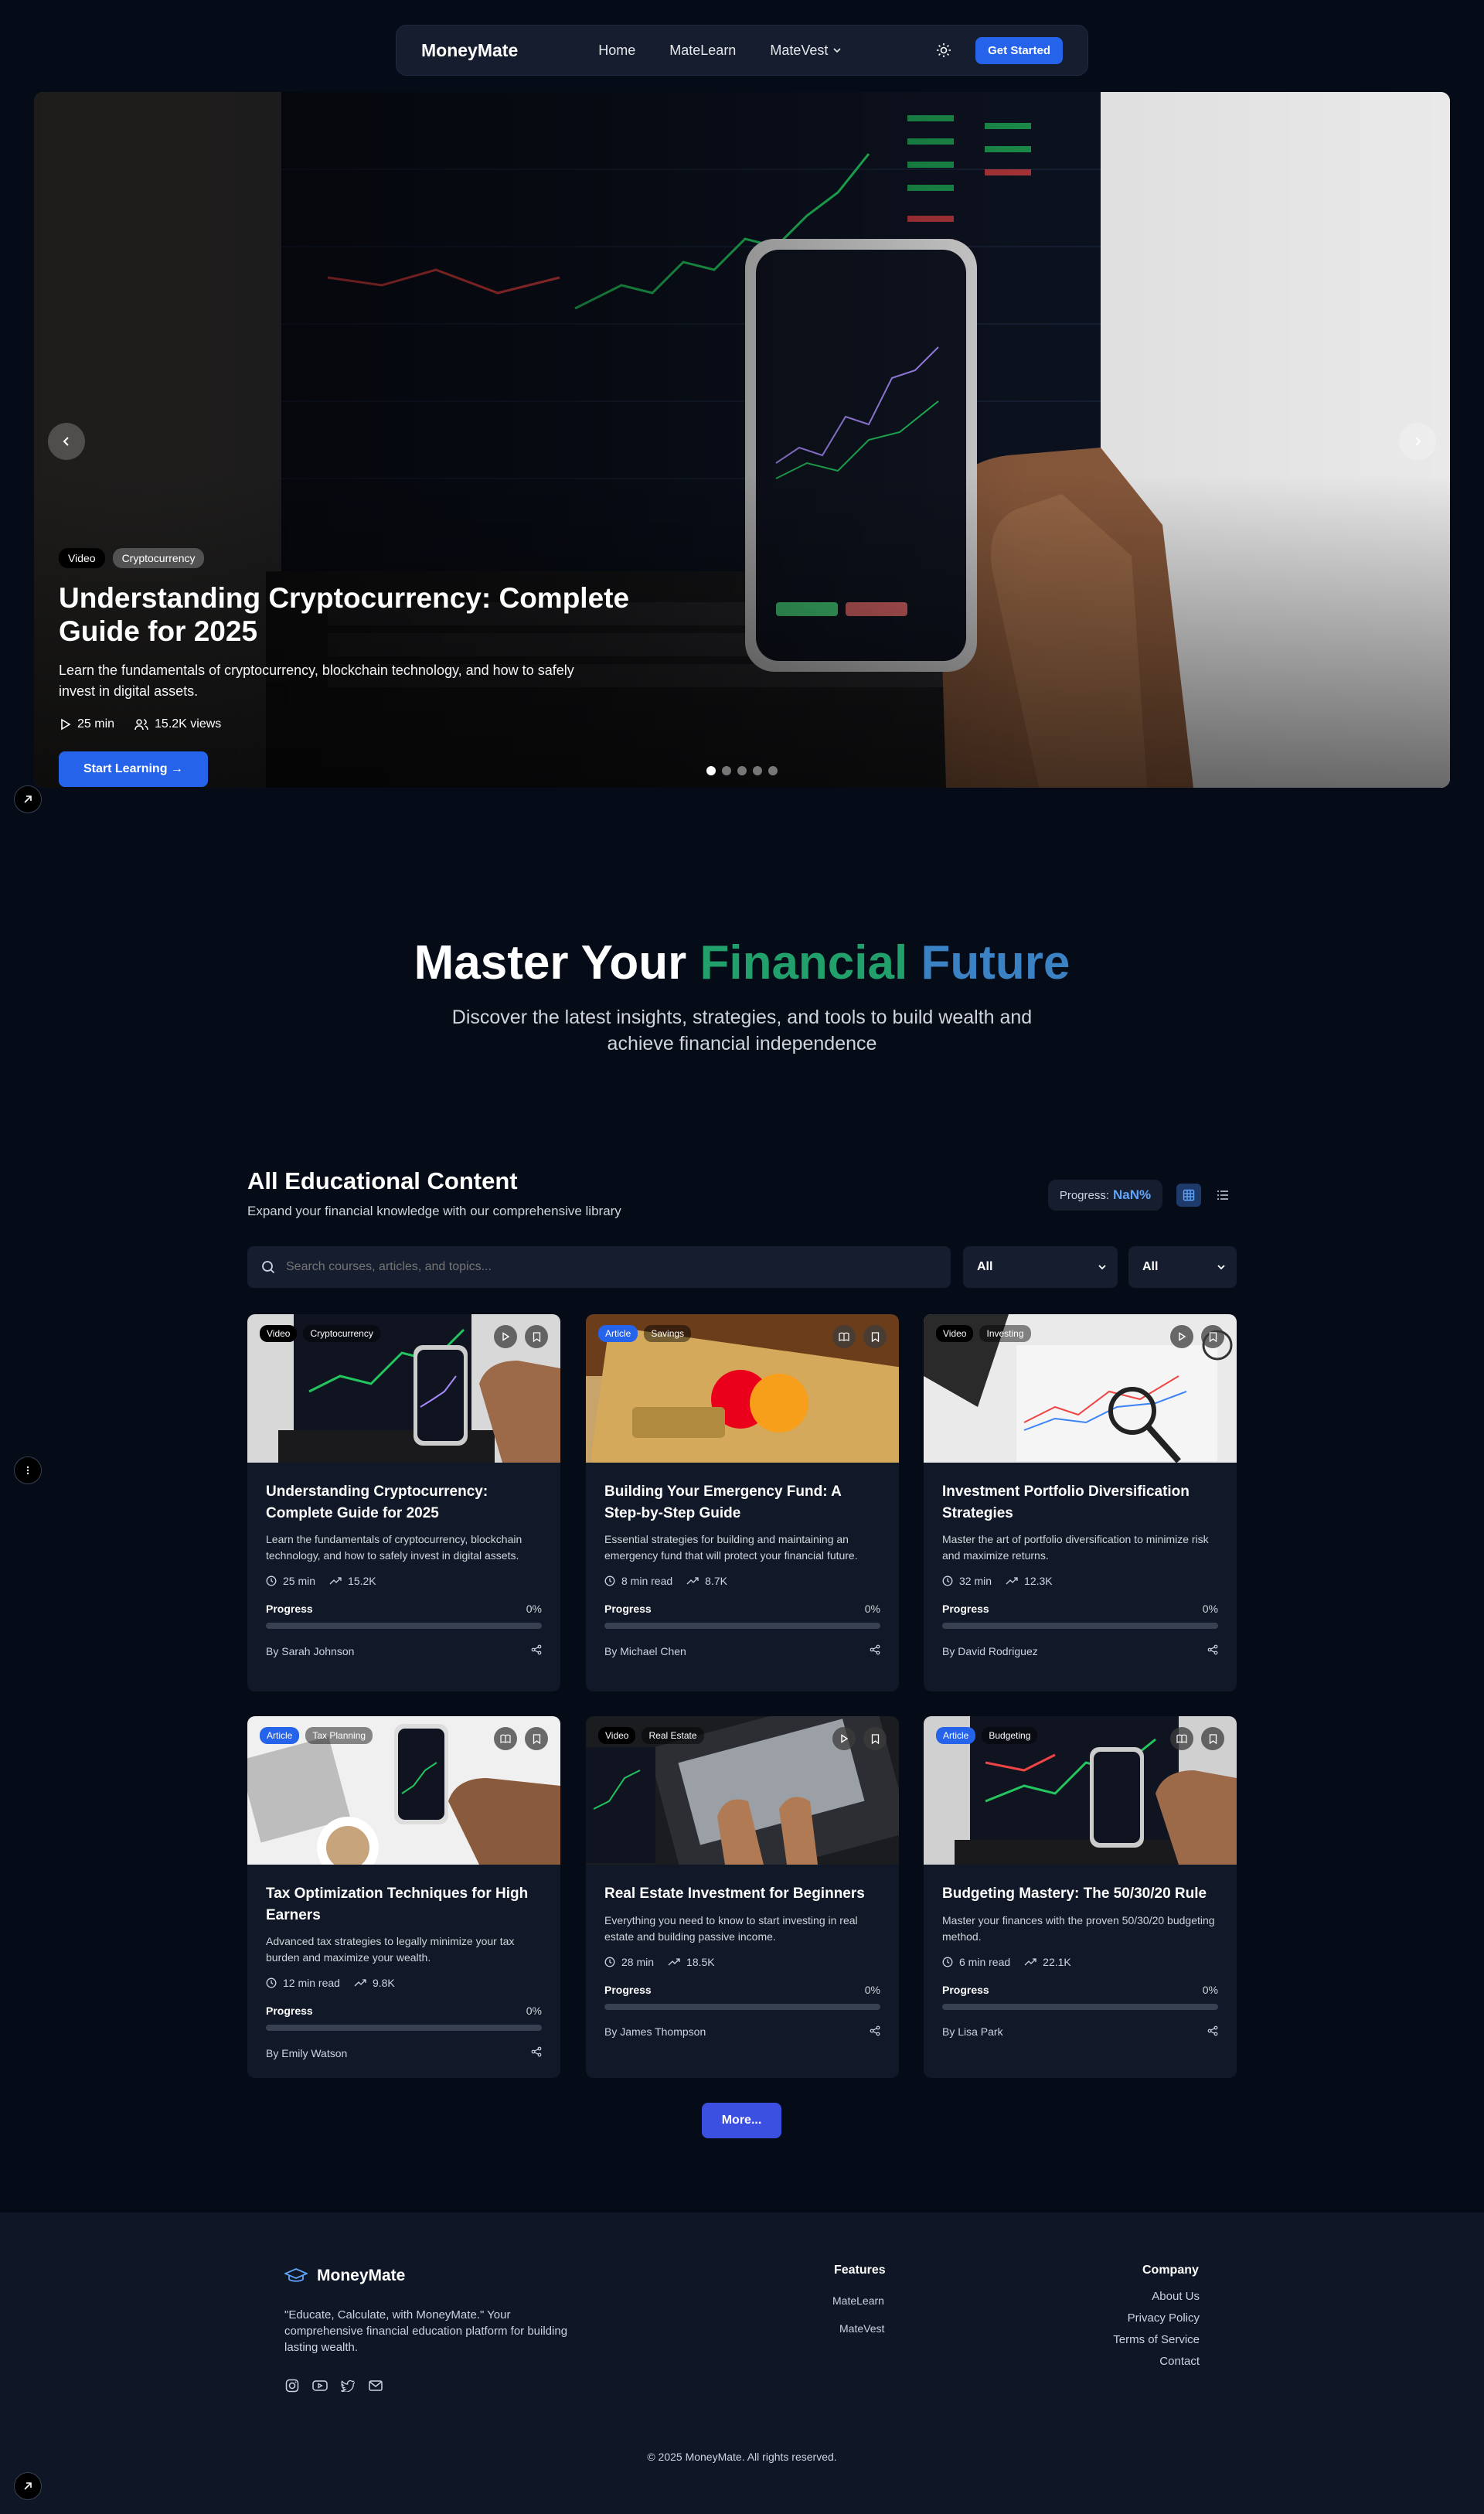 Image resolution: width=1484 pixels, height=2514 pixels. Describe the element at coordinates (320, 2385) in the screenshot. I see `youtube-icon` at that location.